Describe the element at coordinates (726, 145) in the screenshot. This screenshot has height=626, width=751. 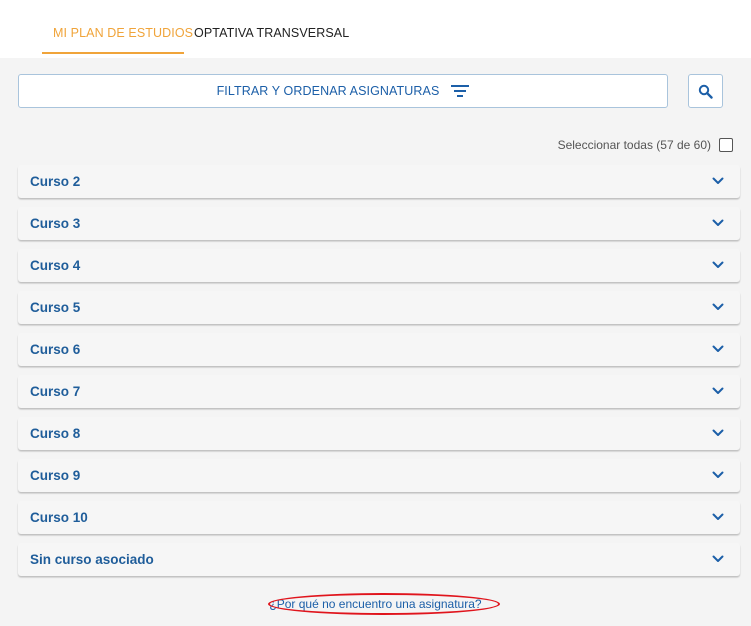
I see `select-all-checkbox` at that location.